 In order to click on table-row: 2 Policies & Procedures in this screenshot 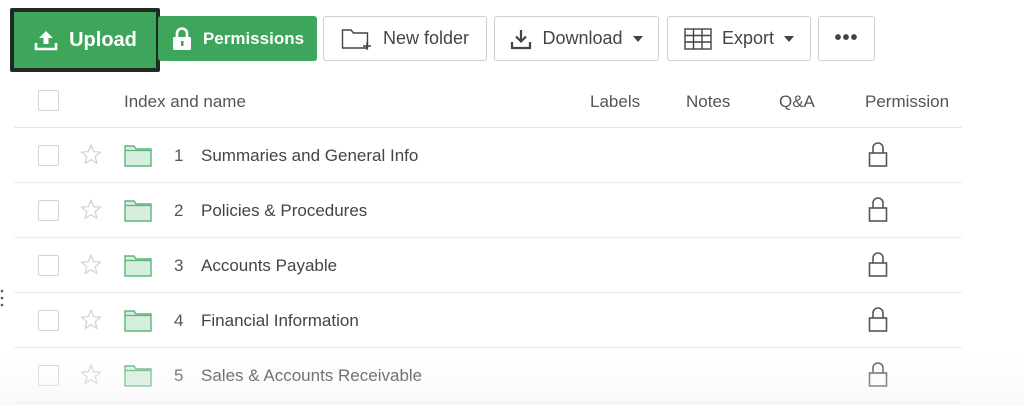, I will do `click(488, 210)`.